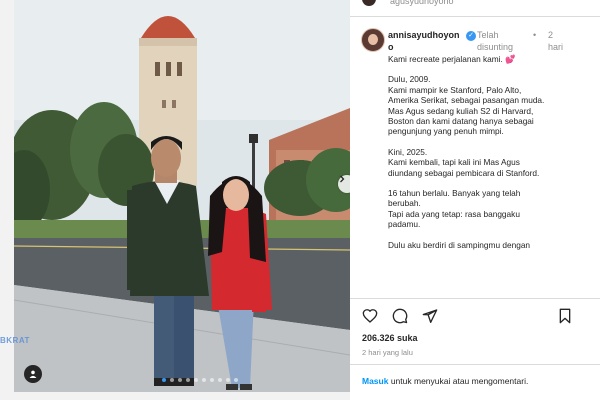 The width and height of the screenshot is (600, 400). Describe the element at coordinates (369, 3) in the screenshot. I see `top-avatar` at that location.